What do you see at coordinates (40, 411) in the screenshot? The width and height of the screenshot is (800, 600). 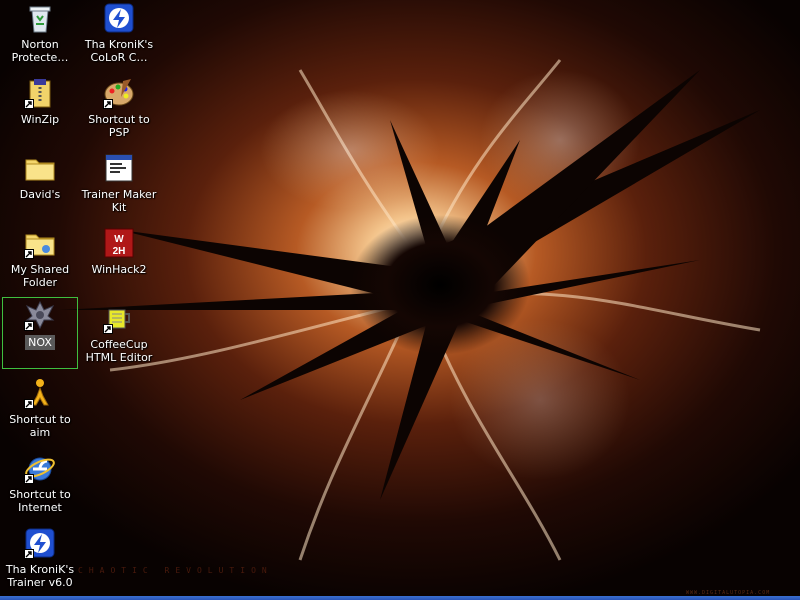 I see `desktop-icon-shortcut-to-aim: Shortcut to aim` at bounding box center [40, 411].